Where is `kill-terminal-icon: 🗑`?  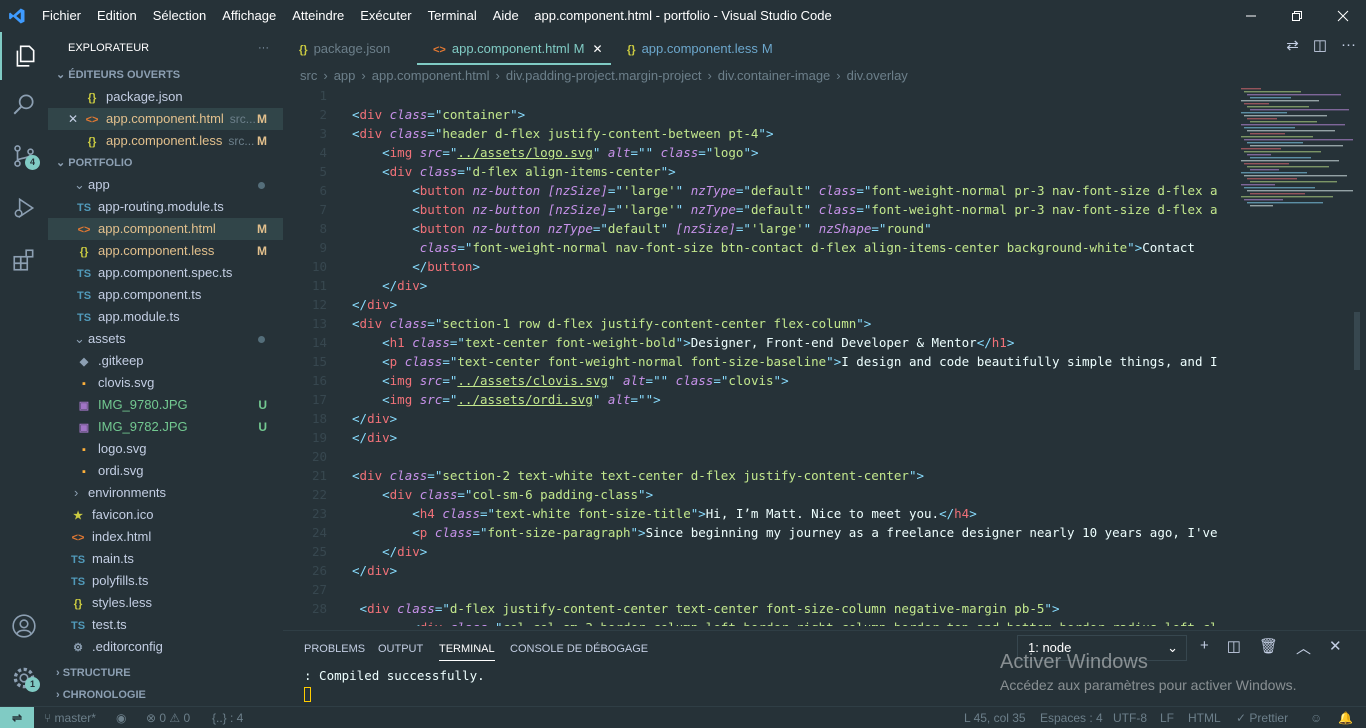 kill-terminal-icon: 🗑 is located at coordinates (1268, 647).